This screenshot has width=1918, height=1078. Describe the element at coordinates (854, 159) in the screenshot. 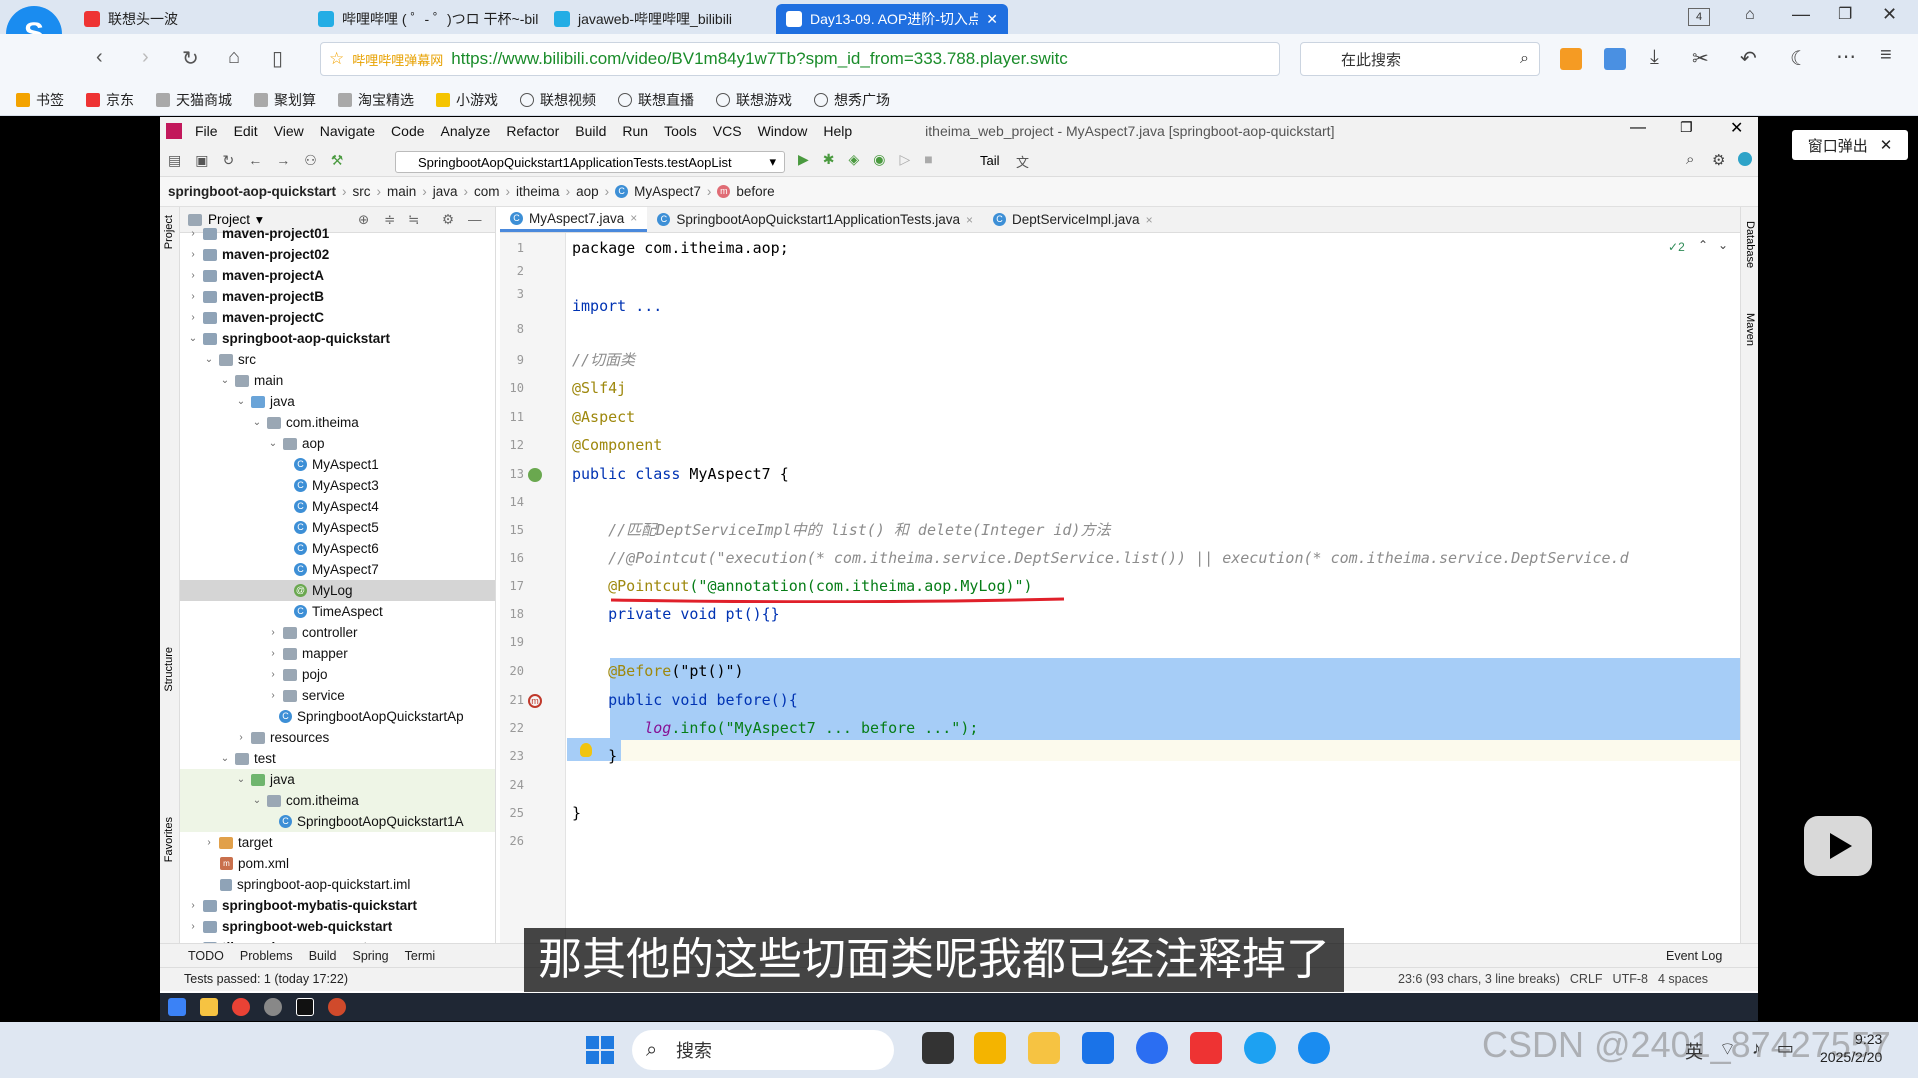

I see `coverage-icon: ◈` at that location.